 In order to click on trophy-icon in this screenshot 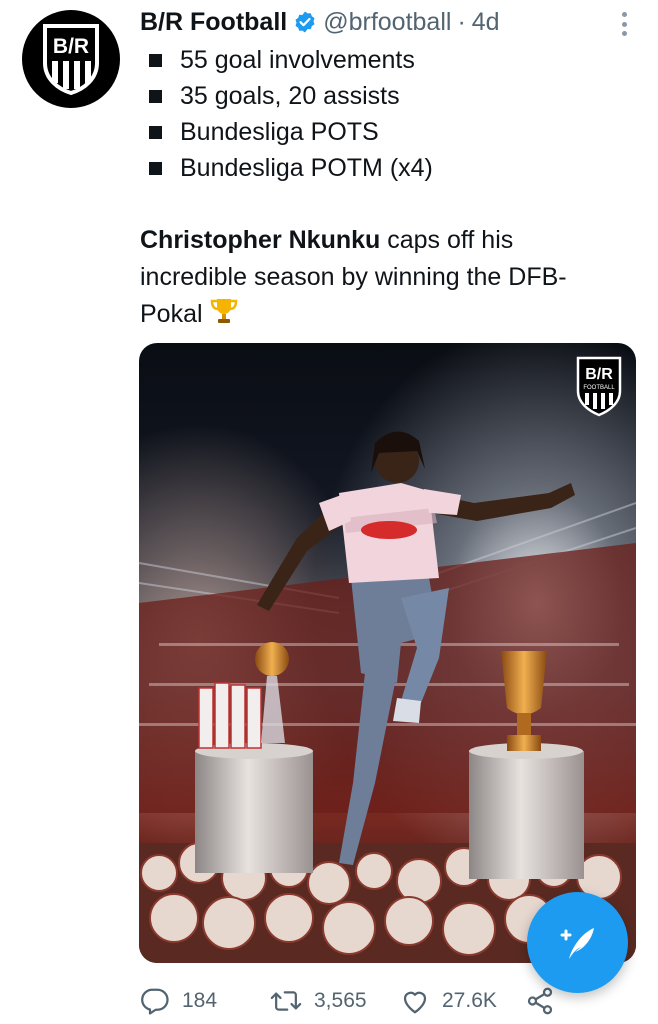, I will do `click(224, 316)`.